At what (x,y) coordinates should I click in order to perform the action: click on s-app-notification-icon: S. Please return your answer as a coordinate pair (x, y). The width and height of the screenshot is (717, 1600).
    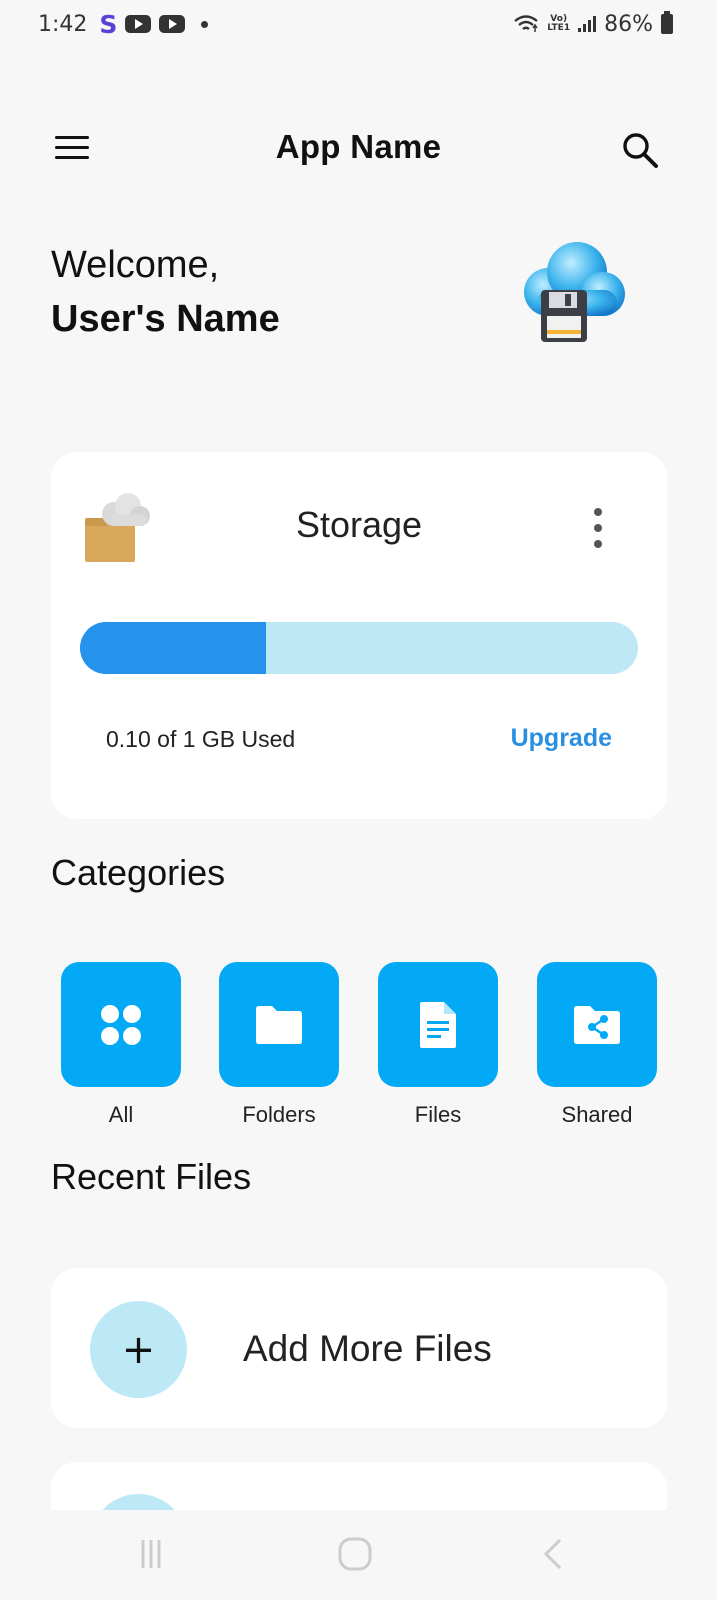
    Looking at the image, I should click on (108, 24).